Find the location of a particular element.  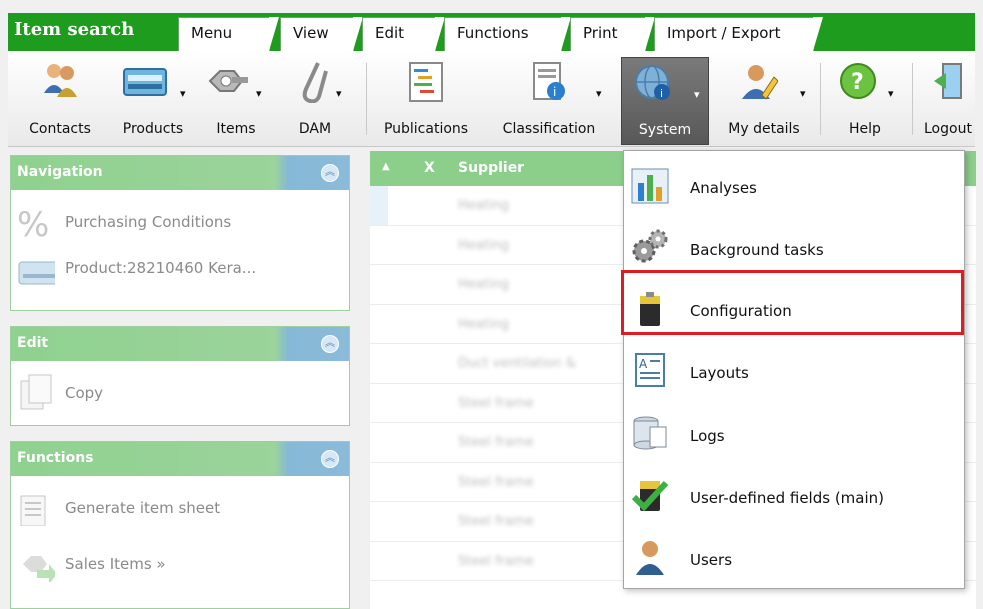

menu-item-user-defined-fields: User-defined fields (main) is located at coordinates (794, 494).